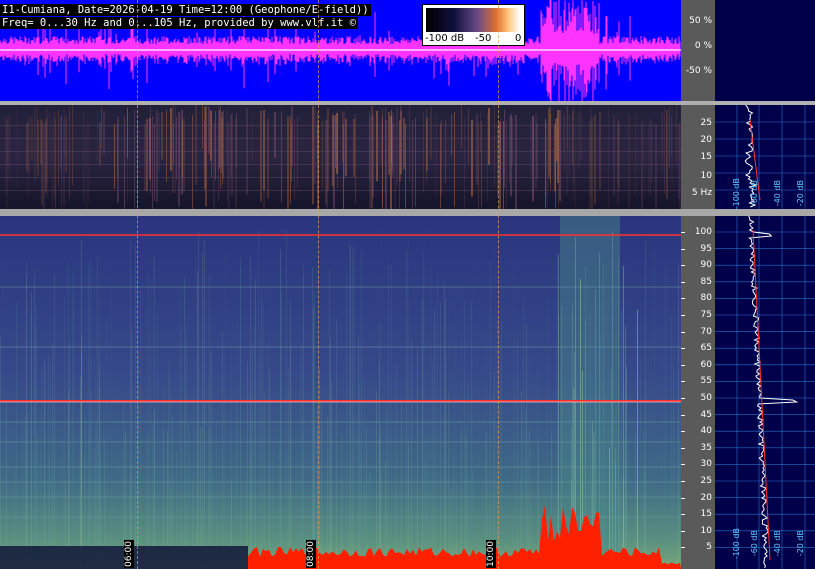 The height and width of the screenshot is (569, 815). Describe the element at coordinates (709, 547) in the screenshot. I see `main-frequency-tick: 5` at that location.